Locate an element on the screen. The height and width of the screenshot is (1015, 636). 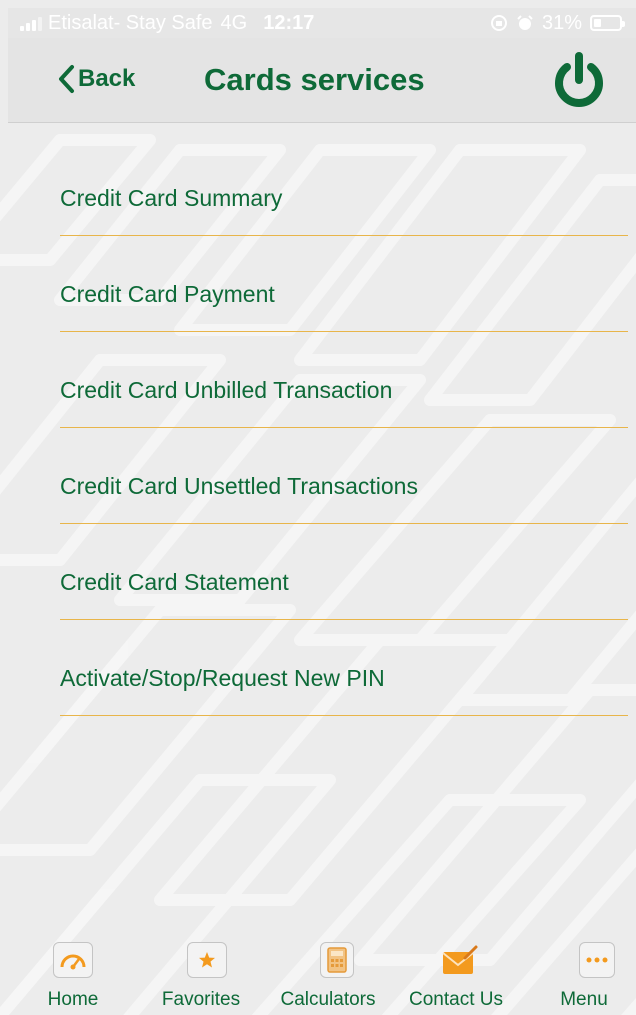
tab-calculators: Calculators is located at coordinates (326, 977).